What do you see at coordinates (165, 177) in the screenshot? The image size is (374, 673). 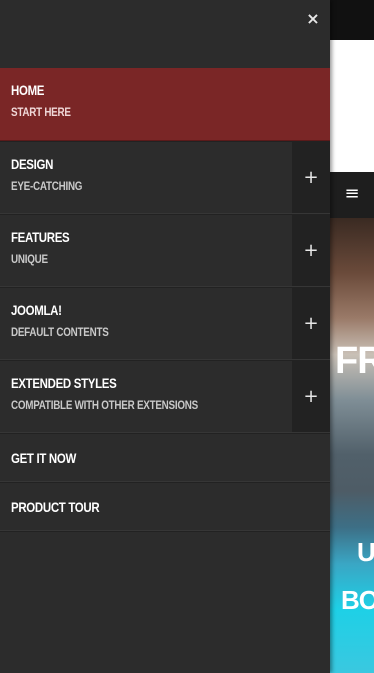 I see `menu-item-design: DESIGN EYE-CATCHING +` at bounding box center [165, 177].